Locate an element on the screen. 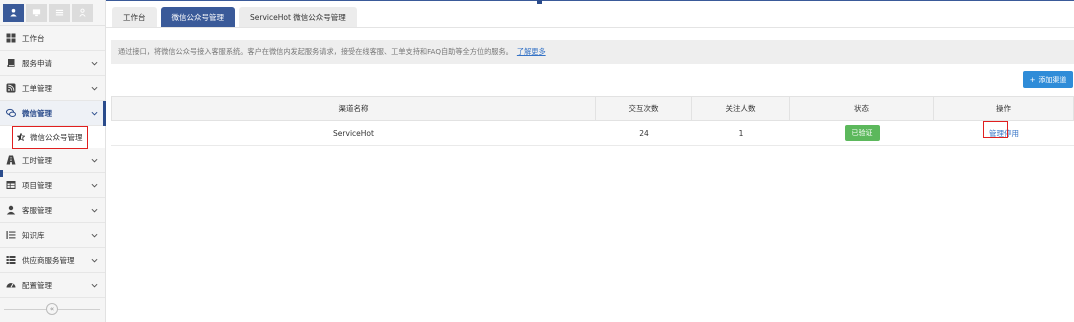 The image size is (1074, 322). sidebar-item-customer-service: 客服管理 is located at coordinates (52, 210).